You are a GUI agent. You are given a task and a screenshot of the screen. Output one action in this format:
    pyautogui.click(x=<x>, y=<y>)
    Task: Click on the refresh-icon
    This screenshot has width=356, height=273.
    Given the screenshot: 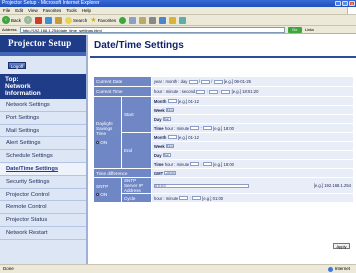 What is the action you would take?
    pyautogui.click(x=49, y=20)
    